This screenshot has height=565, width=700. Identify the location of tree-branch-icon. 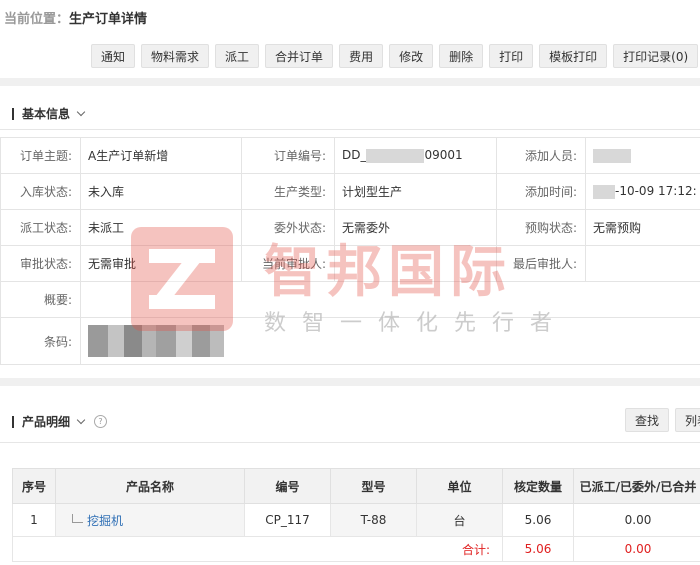
(77, 518).